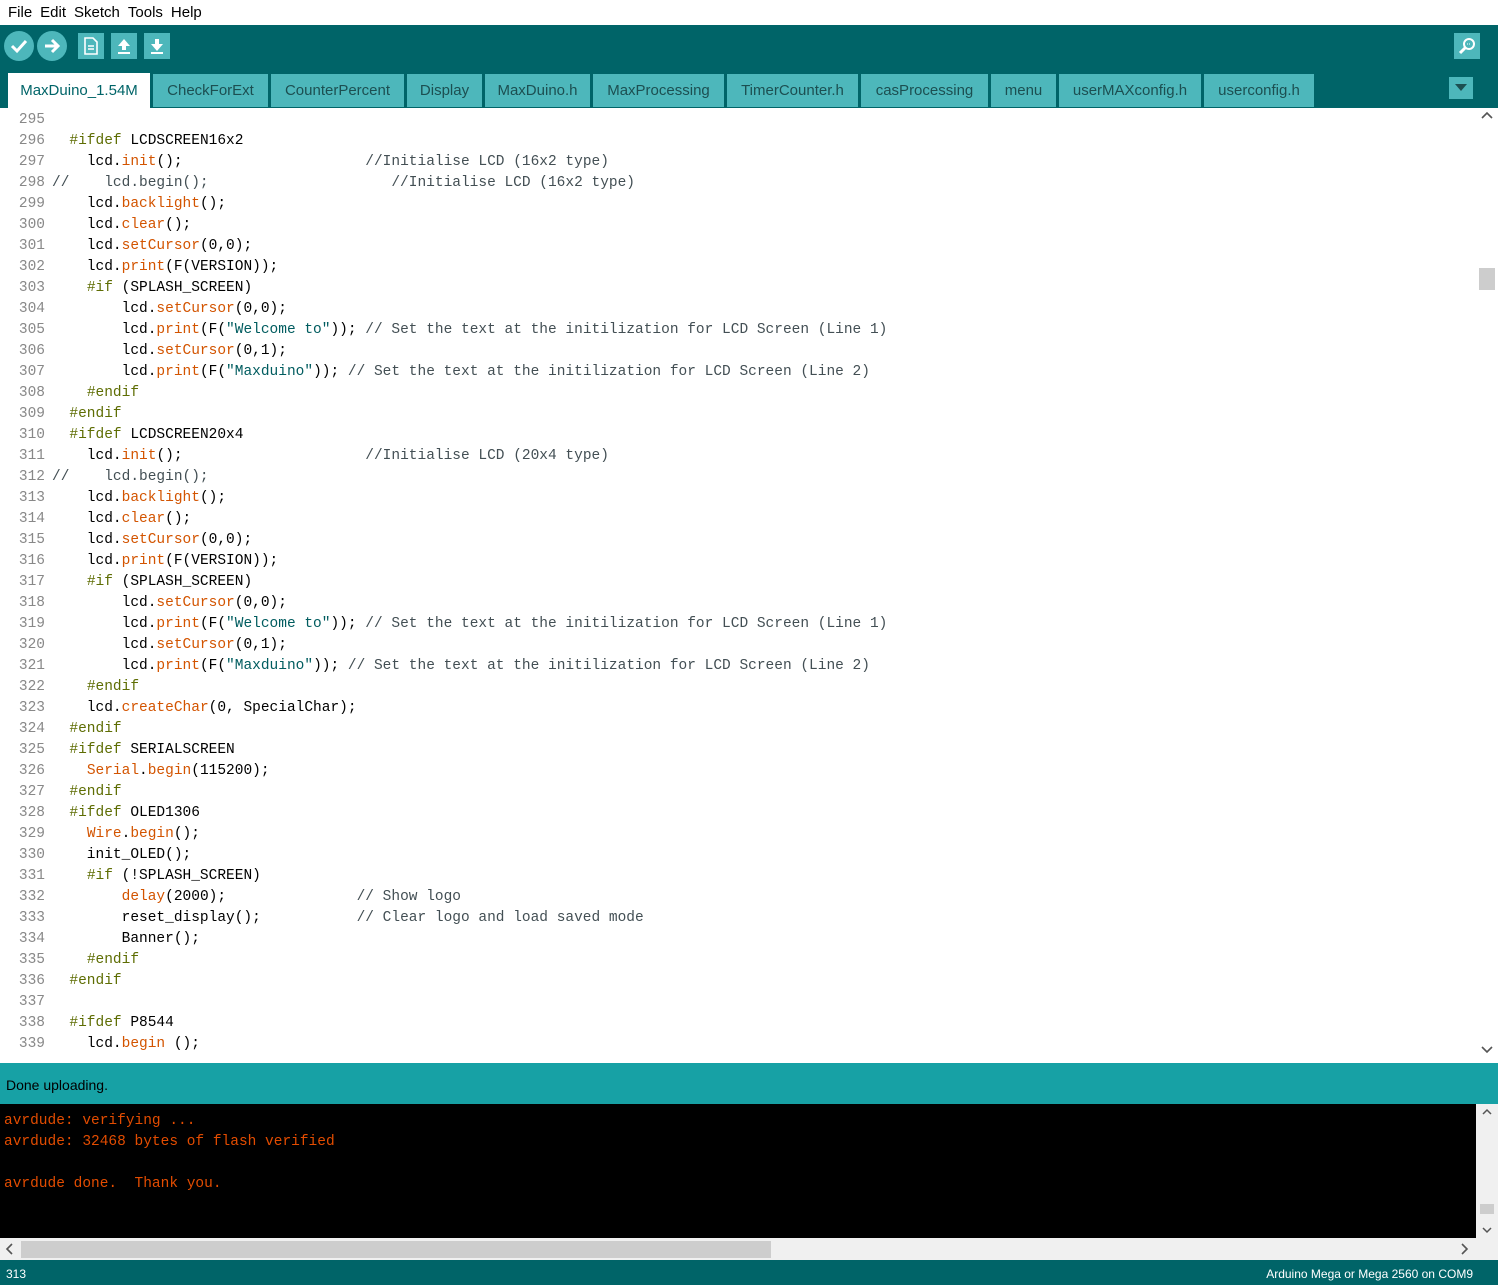  What do you see at coordinates (261, 162) in the screenshot?
I see `code-token: ();` at bounding box center [261, 162].